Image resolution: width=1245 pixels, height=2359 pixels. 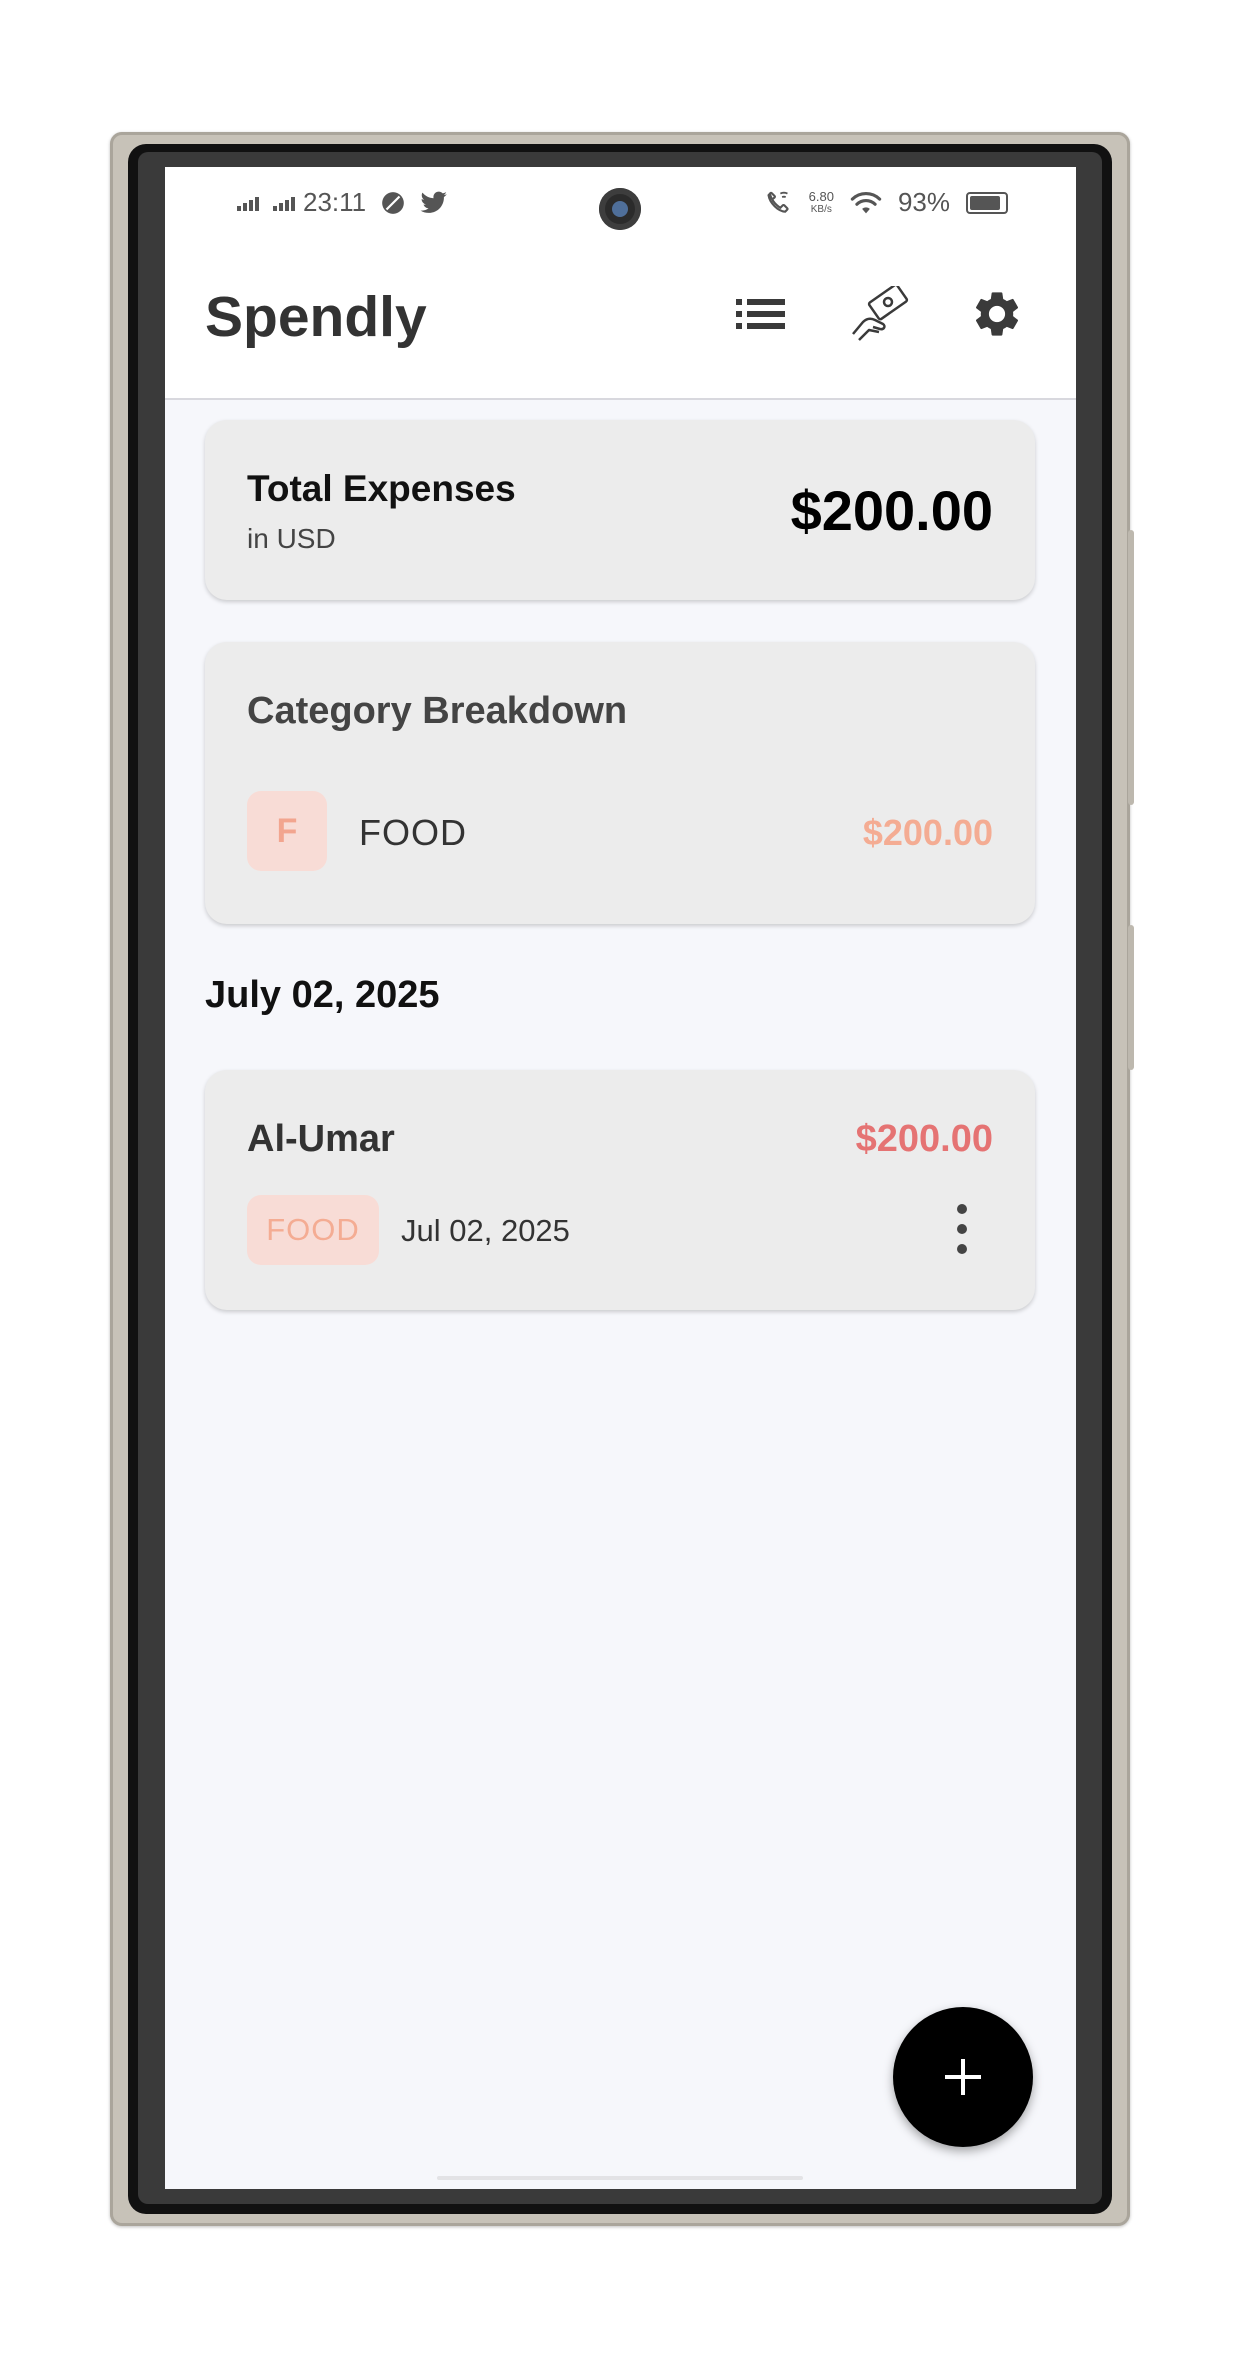 What do you see at coordinates (321, 1139) in the screenshot?
I see `expense-merchant: Al-Umar` at bounding box center [321, 1139].